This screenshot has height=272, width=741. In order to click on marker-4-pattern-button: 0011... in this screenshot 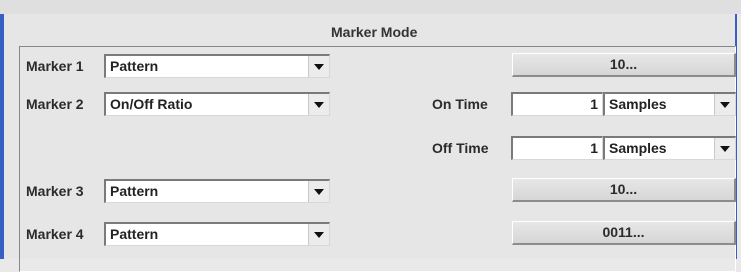, I will do `click(624, 233)`.